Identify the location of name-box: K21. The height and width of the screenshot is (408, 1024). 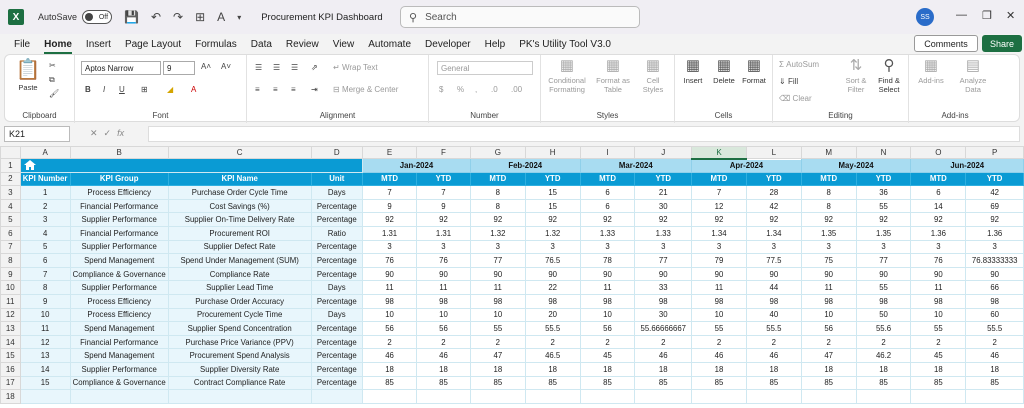
(37, 134).